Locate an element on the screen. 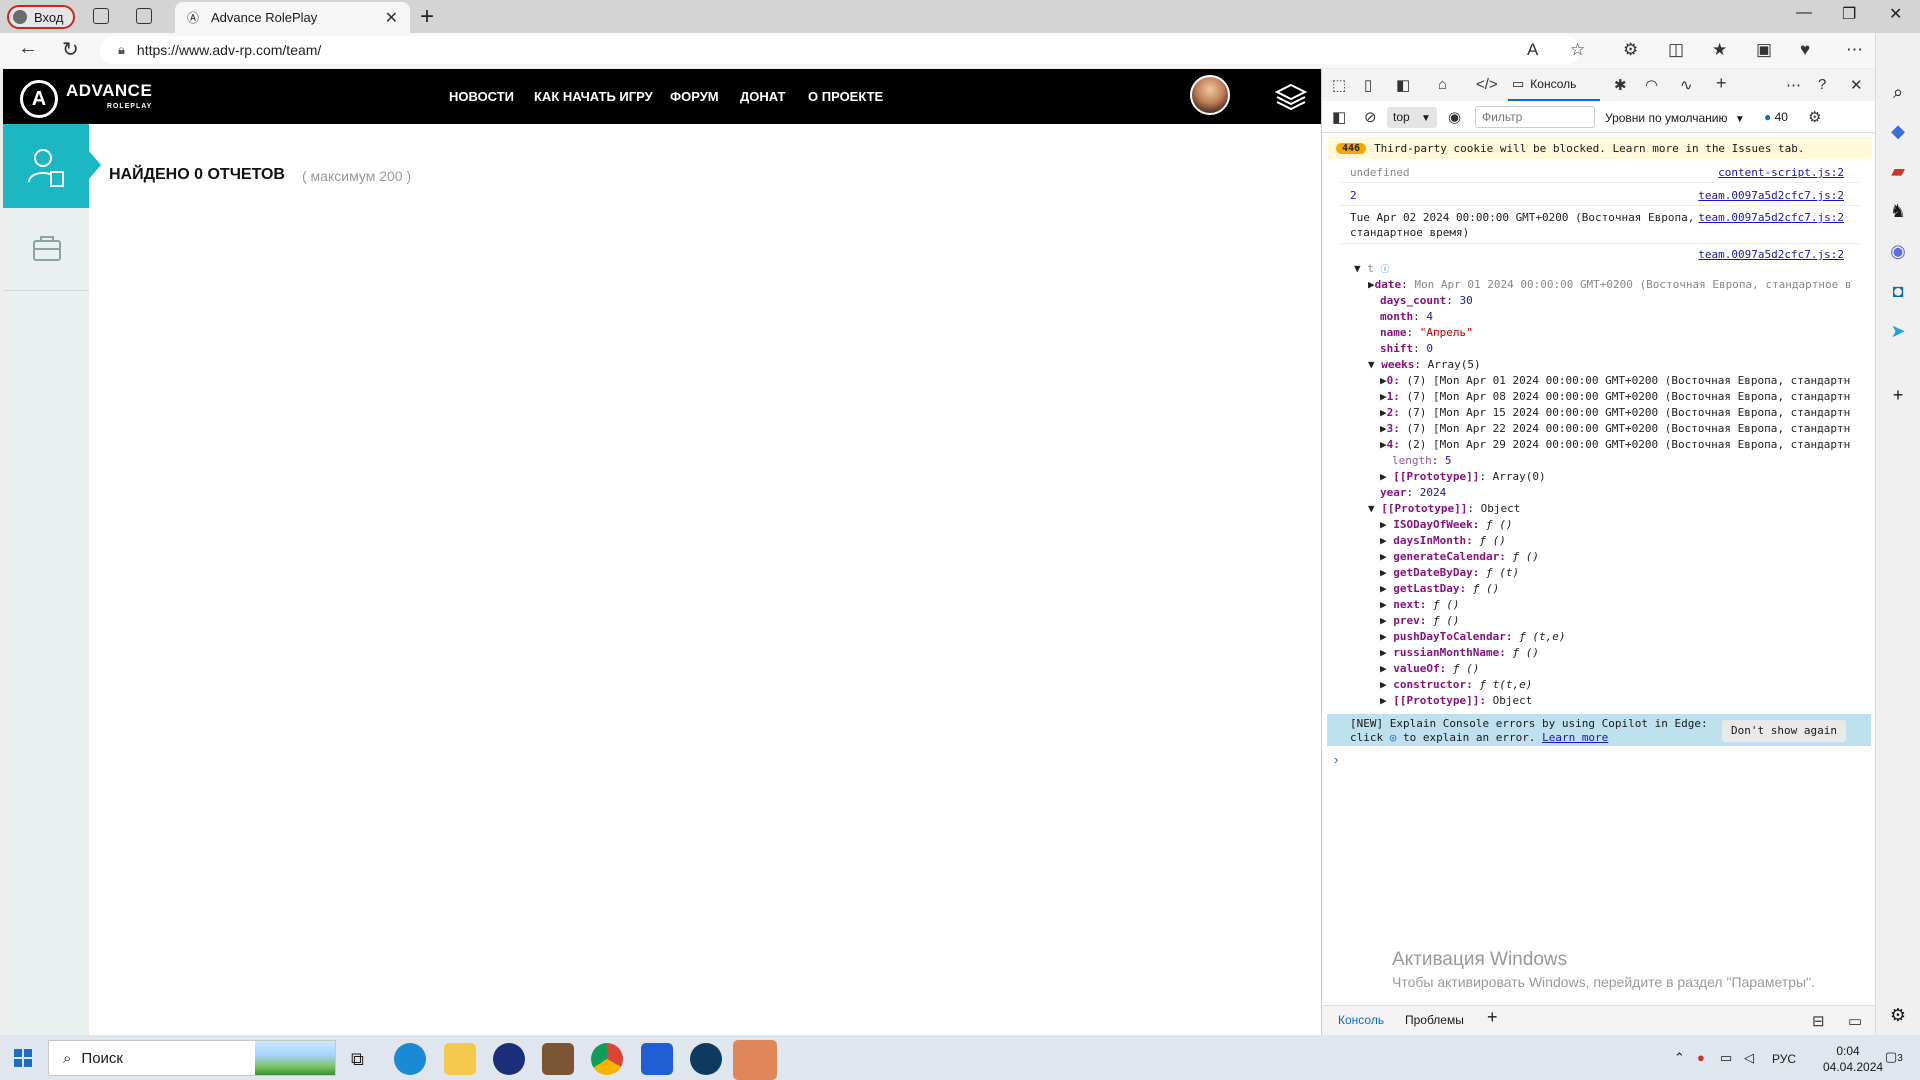 The height and width of the screenshot is (1080, 1920). profile-button: Вход is located at coordinates (41, 17).